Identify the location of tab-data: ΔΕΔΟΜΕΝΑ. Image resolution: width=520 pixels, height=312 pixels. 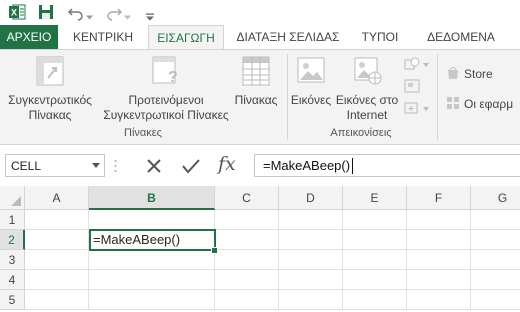
(461, 37).